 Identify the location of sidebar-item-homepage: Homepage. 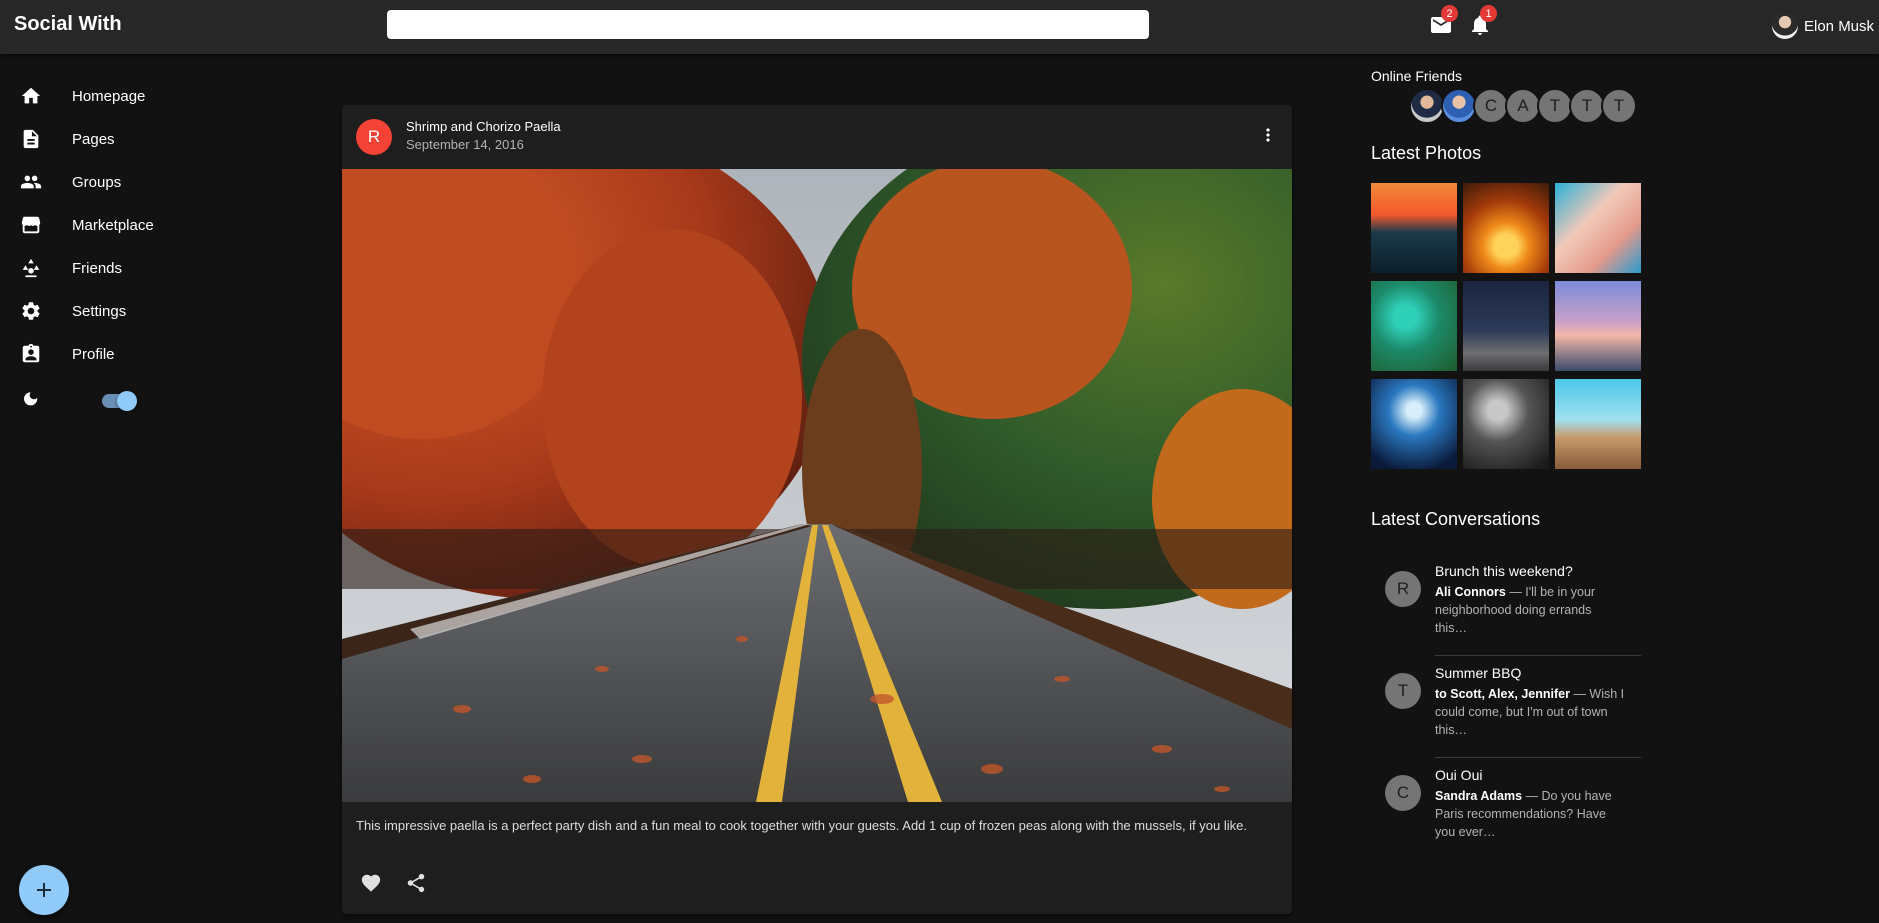
(140, 96).